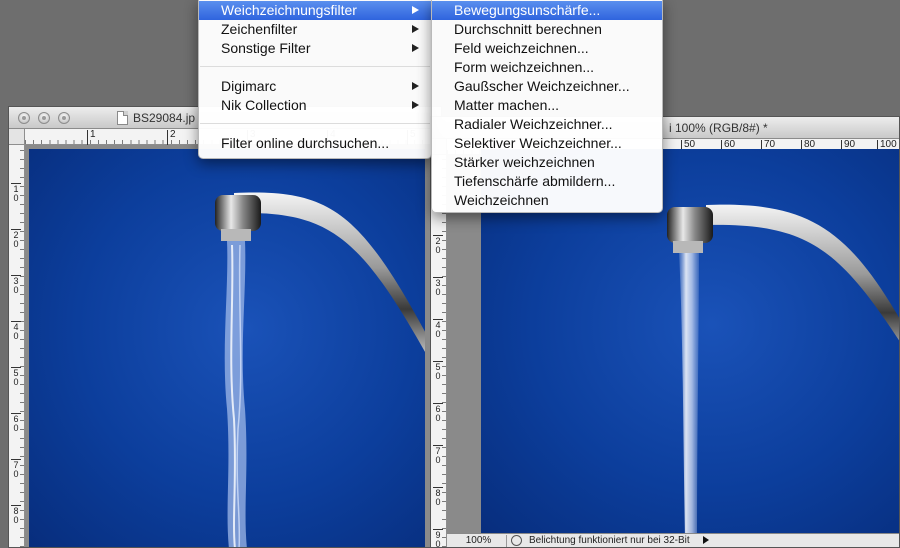  Describe the element at coordinates (266, 48) in the screenshot. I see `menu-item-label: Sonstige Filter` at that location.